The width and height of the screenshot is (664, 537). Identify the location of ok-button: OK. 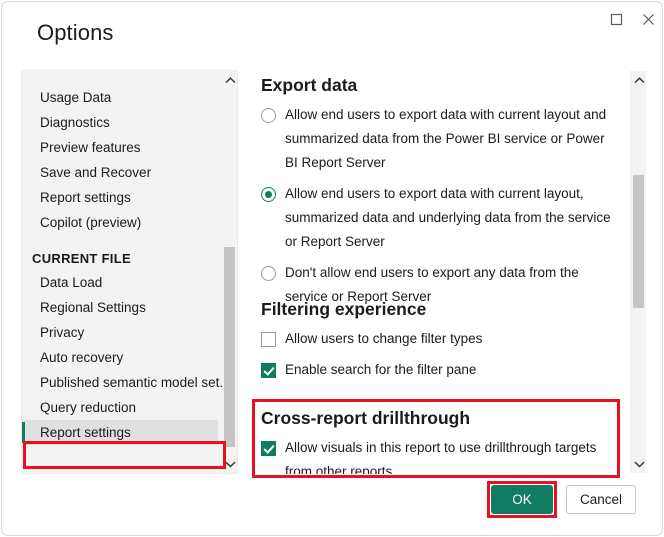
(522, 499).